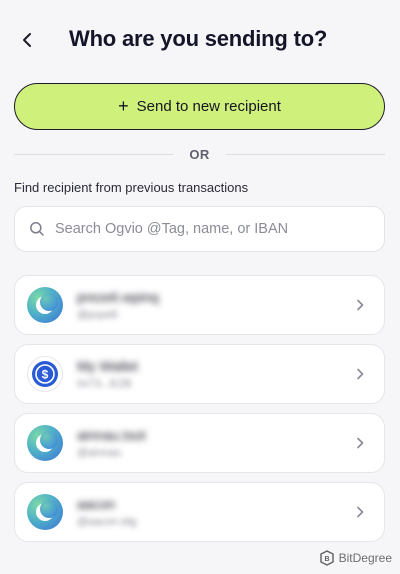 The height and width of the screenshot is (574, 400). Describe the element at coordinates (365, 558) in the screenshot. I see `watermark-text: BitDegree` at that location.